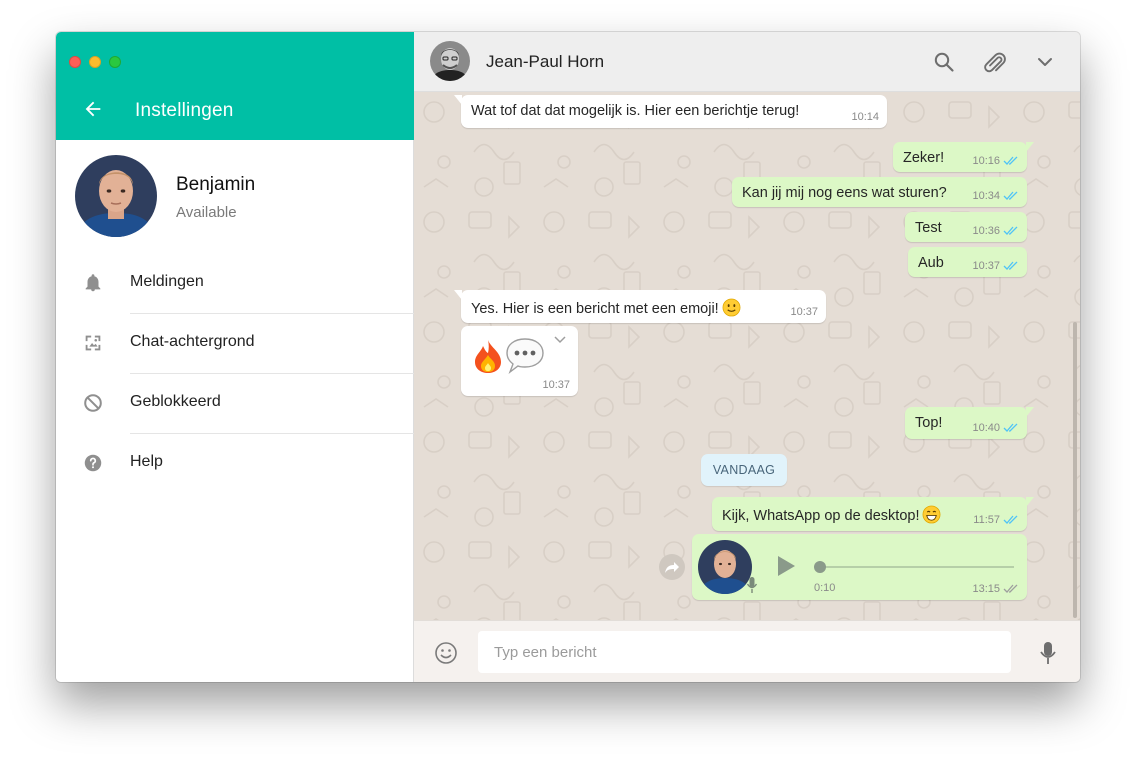  What do you see at coordinates (917, 567) in the screenshot?
I see `voice-progress-track` at bounding box center [917, 567].